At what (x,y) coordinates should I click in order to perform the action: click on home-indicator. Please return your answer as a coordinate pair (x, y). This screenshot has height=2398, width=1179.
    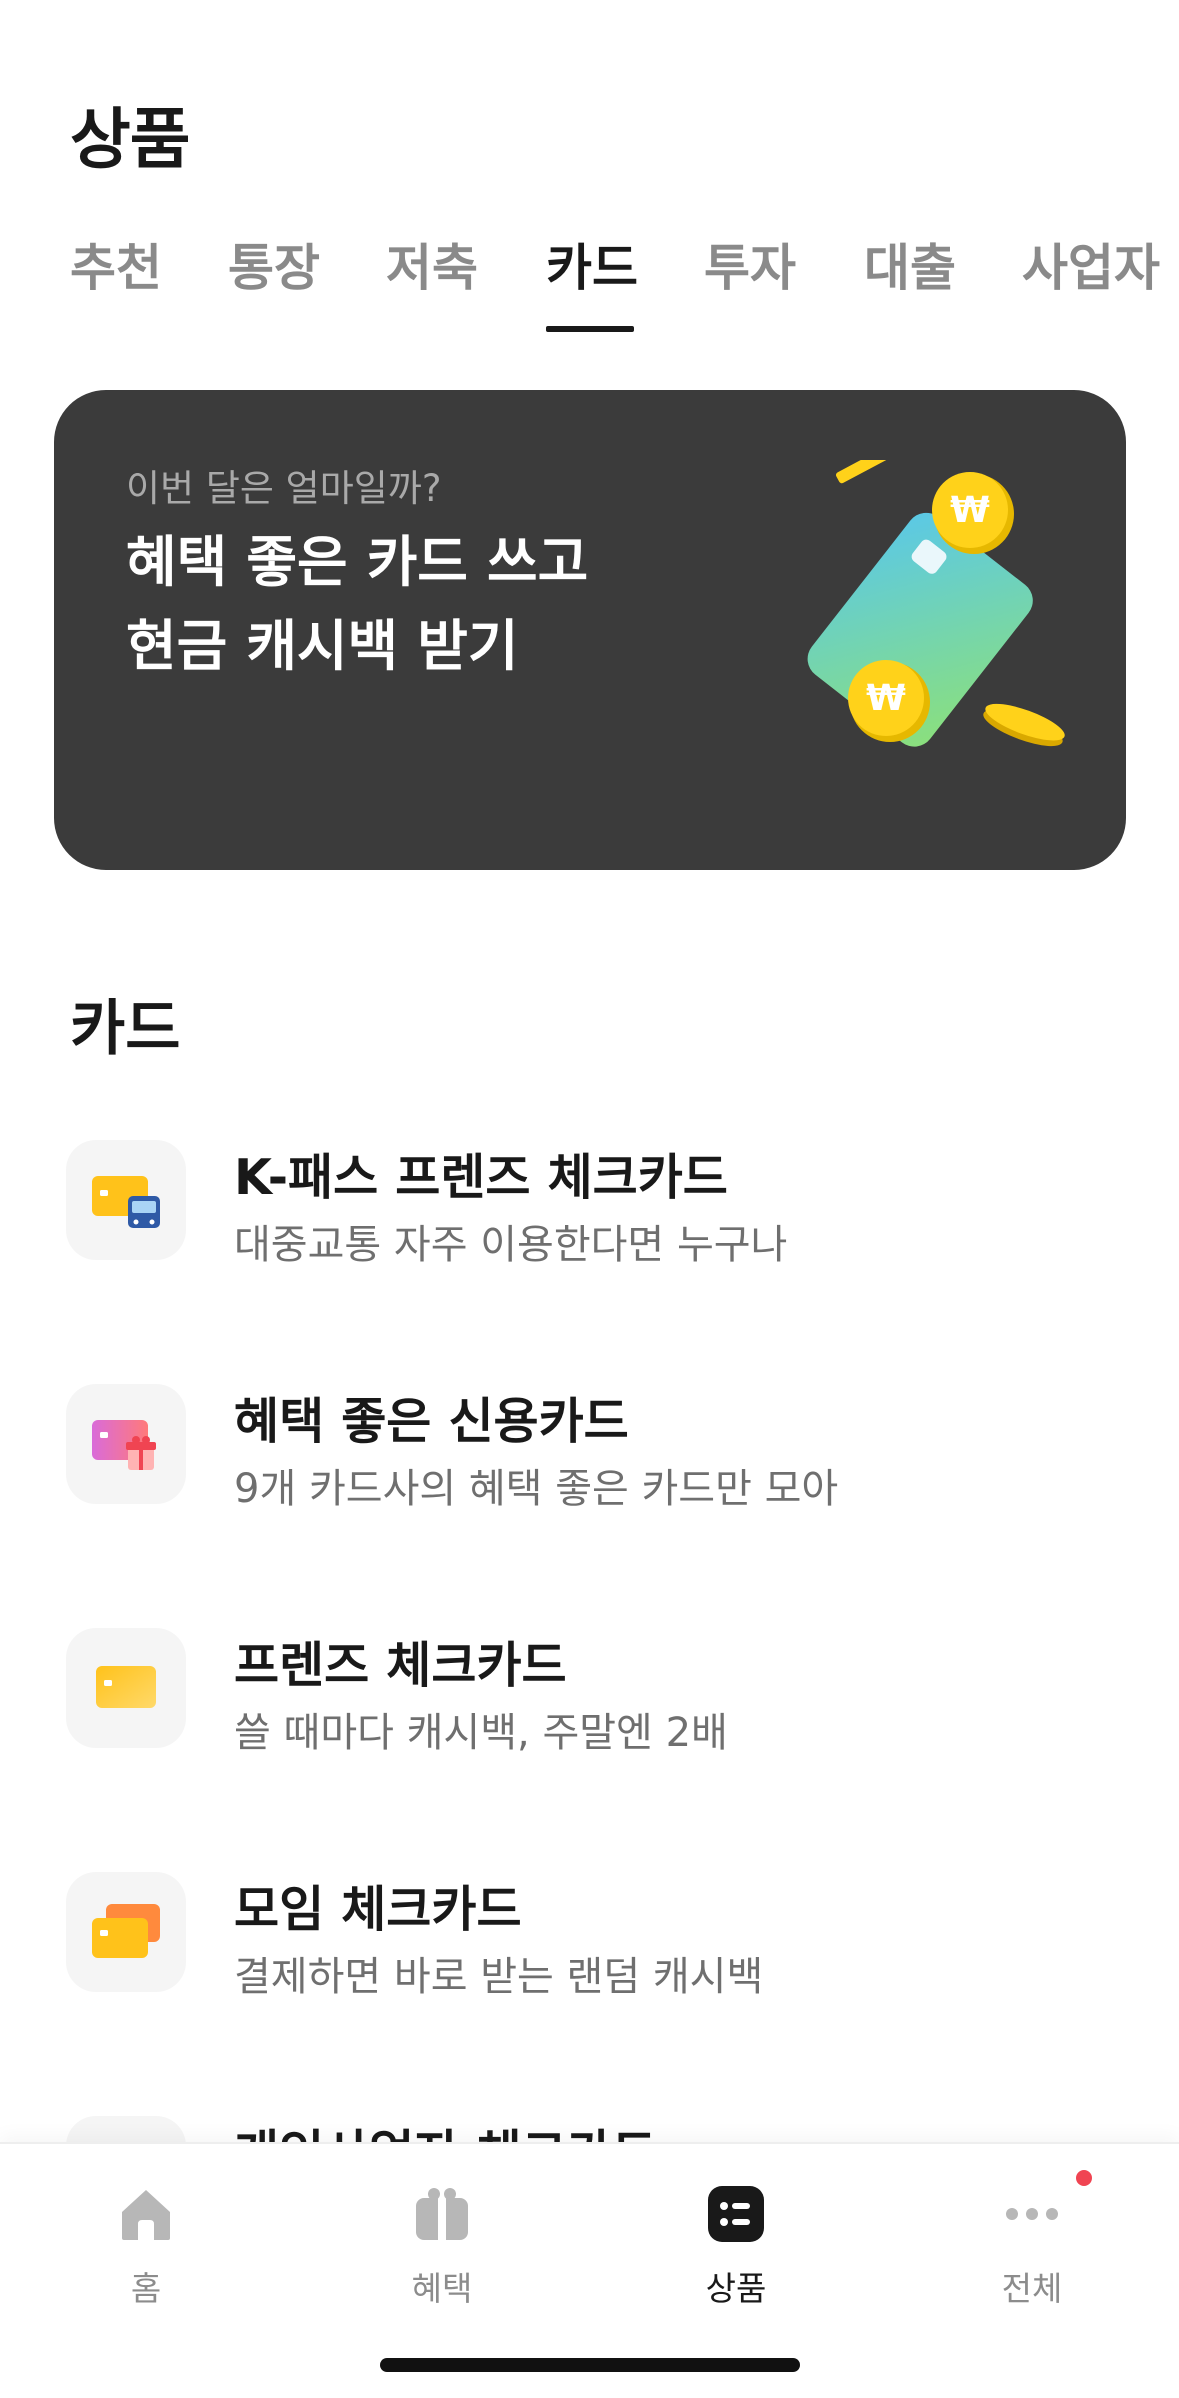
    Looking at the image, I should click on (590, 2365).